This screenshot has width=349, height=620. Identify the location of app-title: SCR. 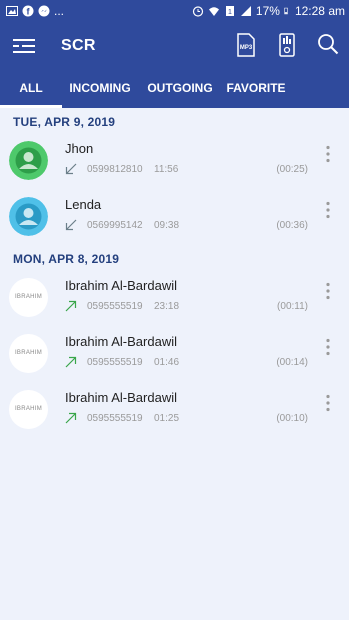
(78, 45).